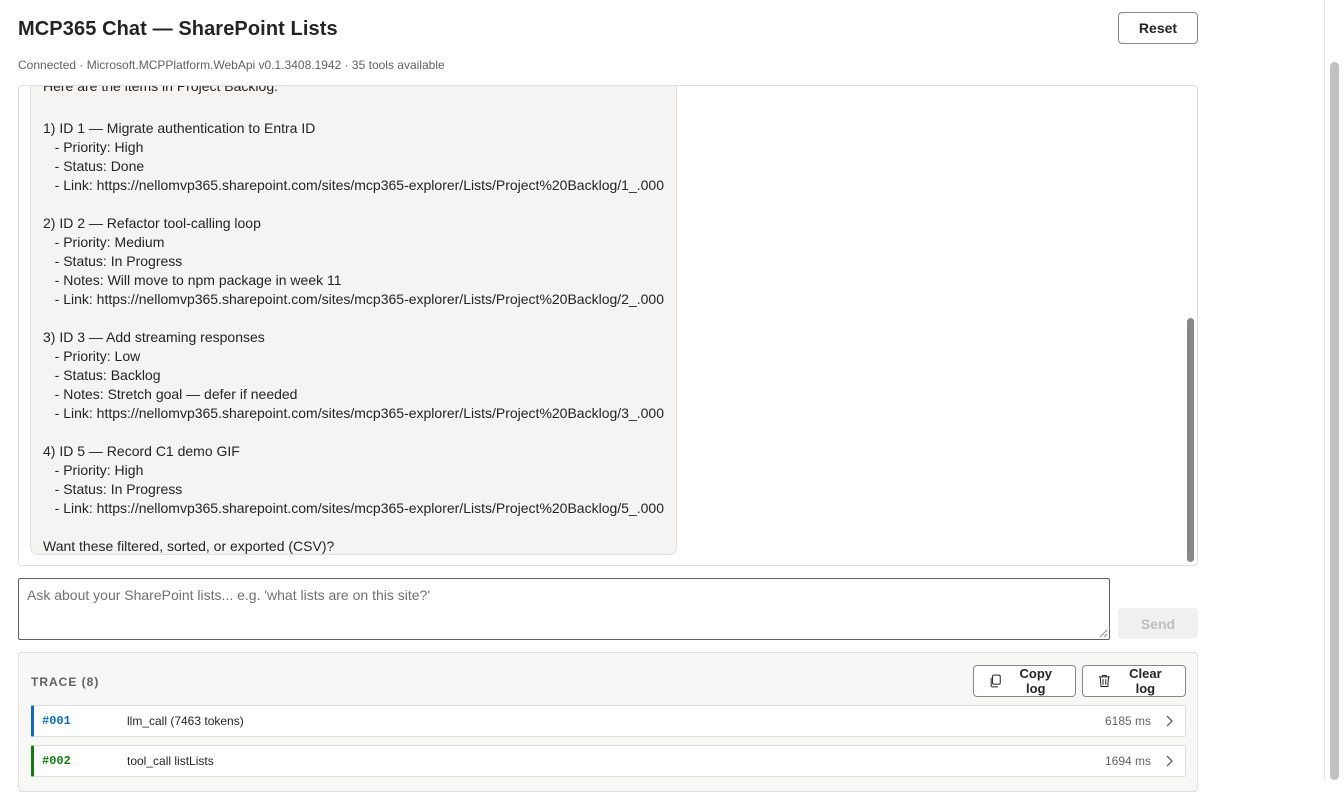 The height and width of the screenshot is (792, 1344). I want to click on message-input, so click(564, 609).